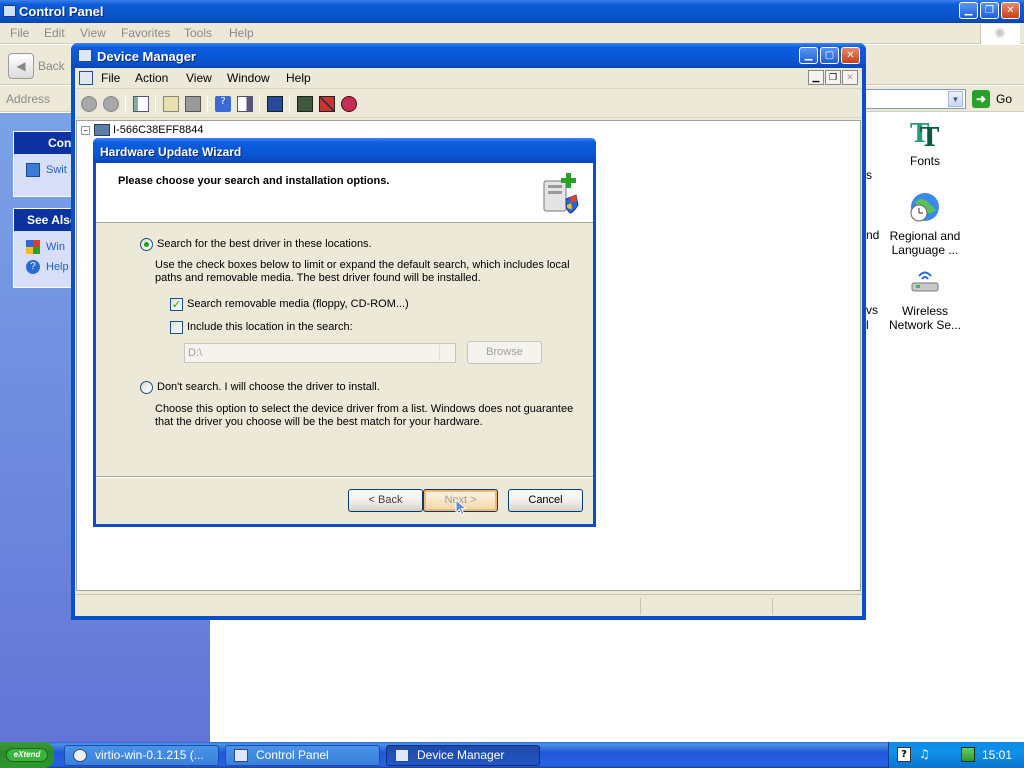 The image size is (1024, 768). Describe the element at coordinates (956, 755) in the screenshot. I see `system-tray: ? ♫ 15:01` at that location.